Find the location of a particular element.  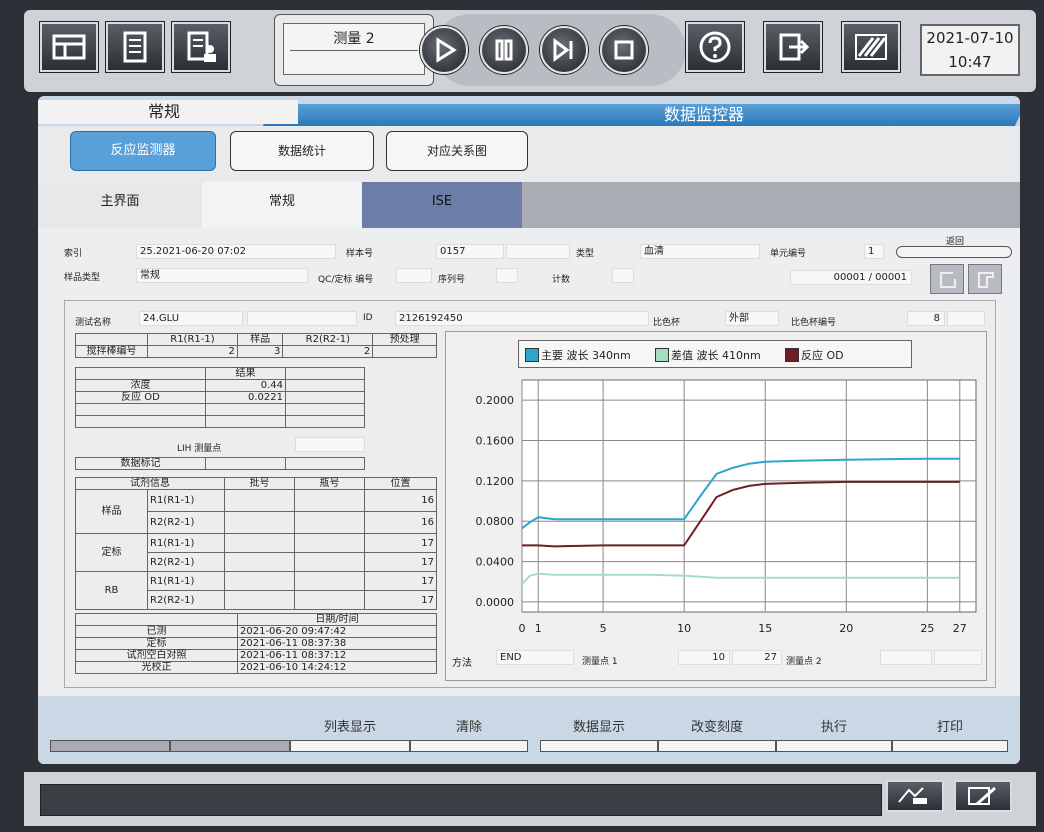

help-button is located at coordinates (715, 47).